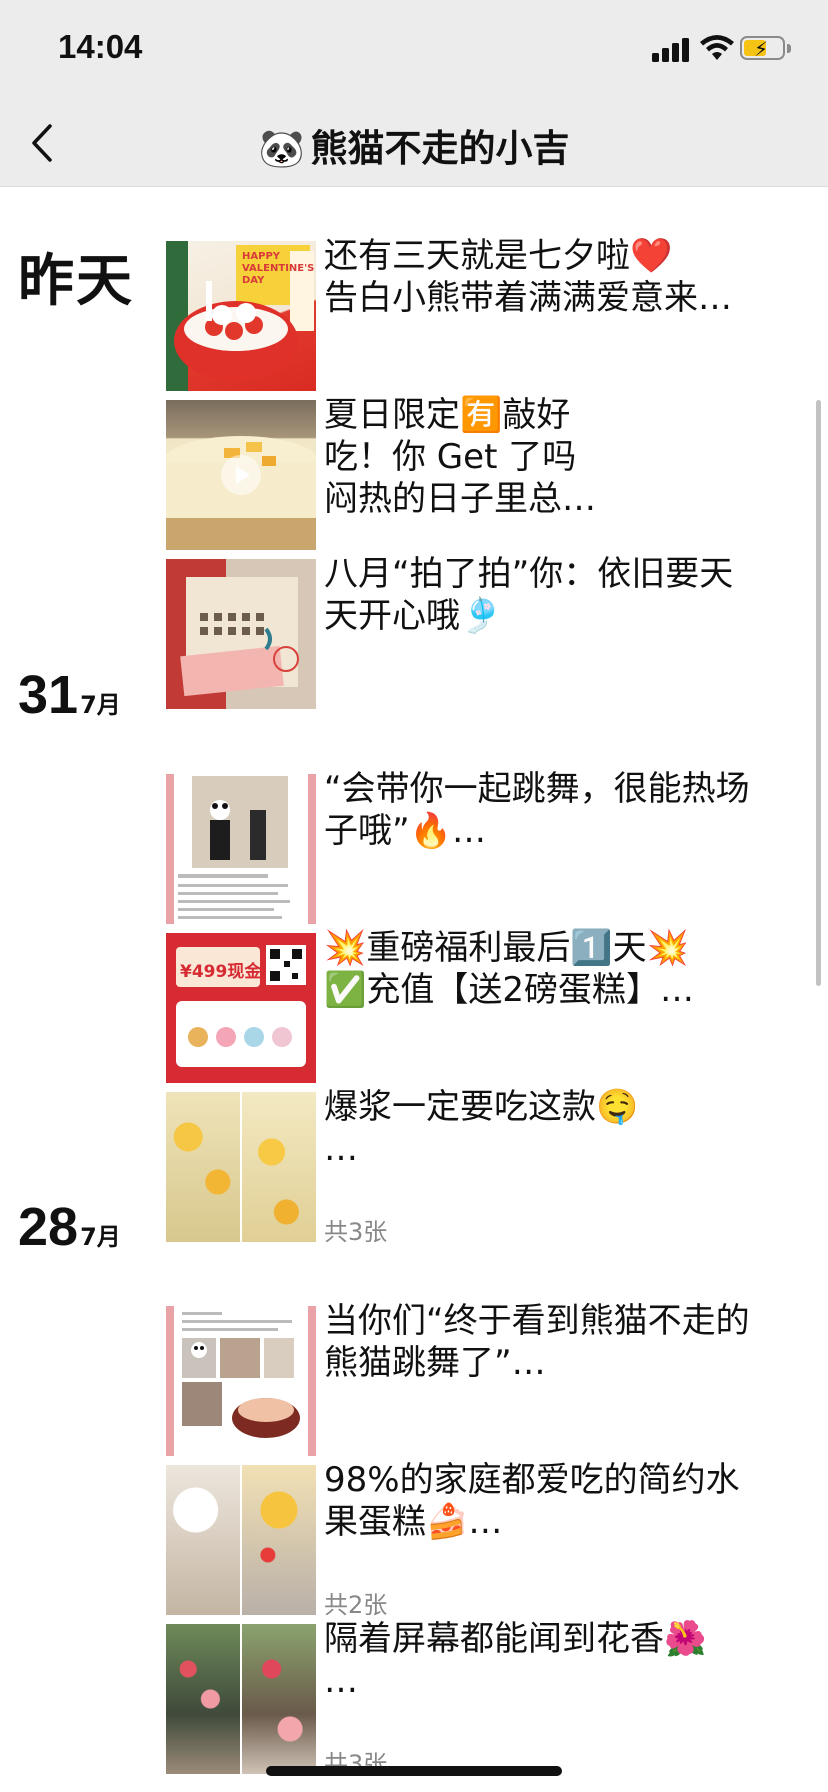  I want to click on recharge-promo-image, so click(241, 1006).